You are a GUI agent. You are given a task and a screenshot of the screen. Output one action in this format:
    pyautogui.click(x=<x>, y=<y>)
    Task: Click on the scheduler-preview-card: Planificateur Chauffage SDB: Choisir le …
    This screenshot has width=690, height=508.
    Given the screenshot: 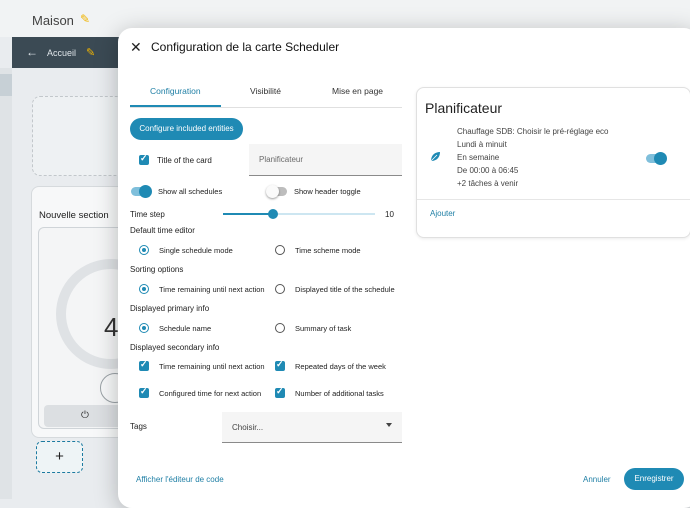 What is the action you would take?
    pyautogui.click(x=553, y=162)
    